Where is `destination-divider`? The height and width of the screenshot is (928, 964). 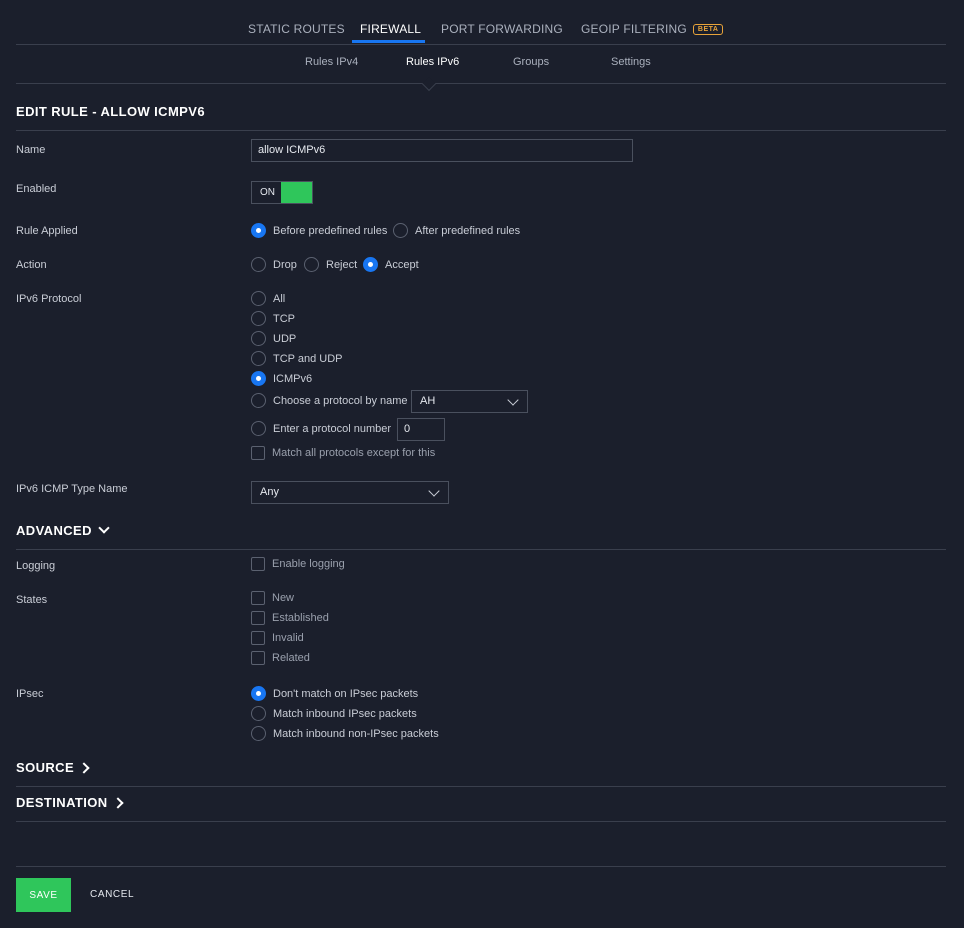
destination-divider is located at coordinates (481, 821).